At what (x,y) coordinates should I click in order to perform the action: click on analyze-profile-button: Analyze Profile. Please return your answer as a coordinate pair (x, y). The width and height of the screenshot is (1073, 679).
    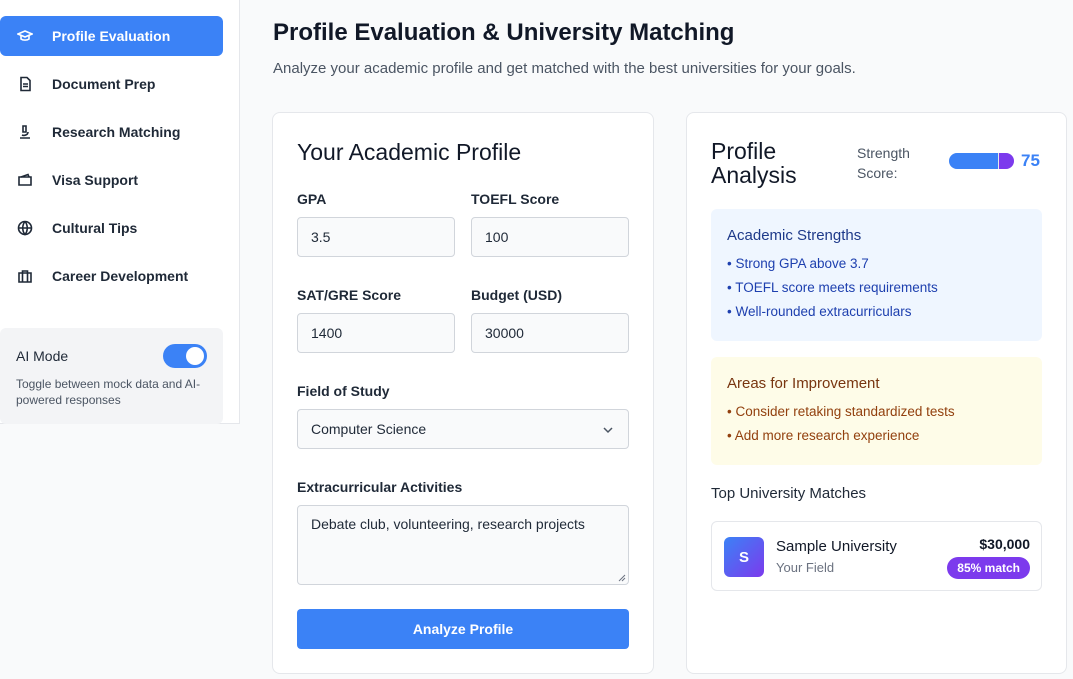
    Looking at the image, I should click on (463, 629).